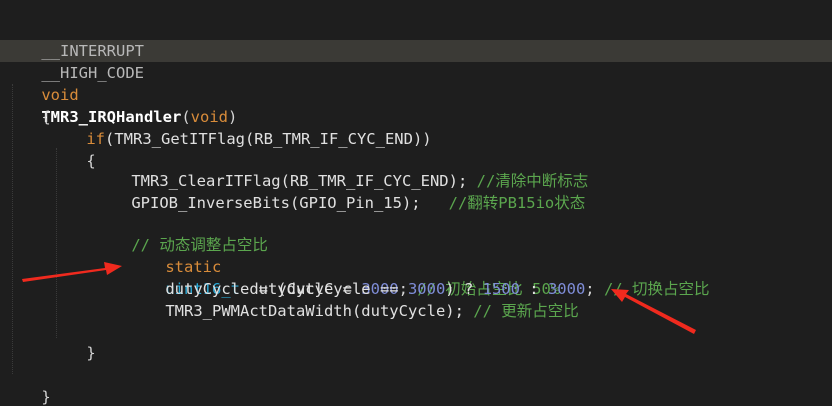  What do you see at coordinates (268, 139) in the screenshot?
I see `if-condition: (TMR3_GetITFlag(RB_TMR_IF_CYC_END))` at bounding box center [268, 139].